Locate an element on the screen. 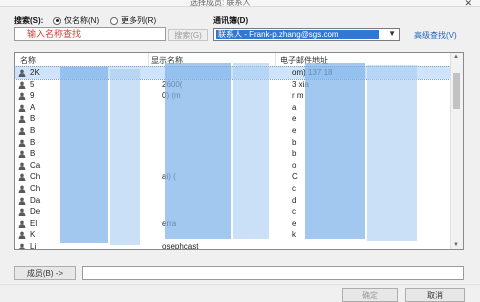 This screenshot has height=302, width=480. cell-display-name: osephcast is located at coordinates (180, 245).